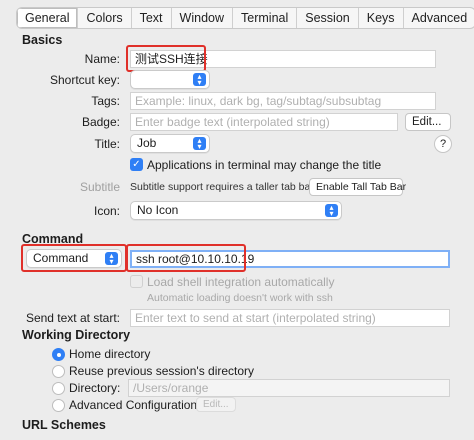 The width and height of the screenshot is (474, 440). Describe the element at coordinates (95, 388) in the screenshot. I see `directory-label: Directory:` at that location.